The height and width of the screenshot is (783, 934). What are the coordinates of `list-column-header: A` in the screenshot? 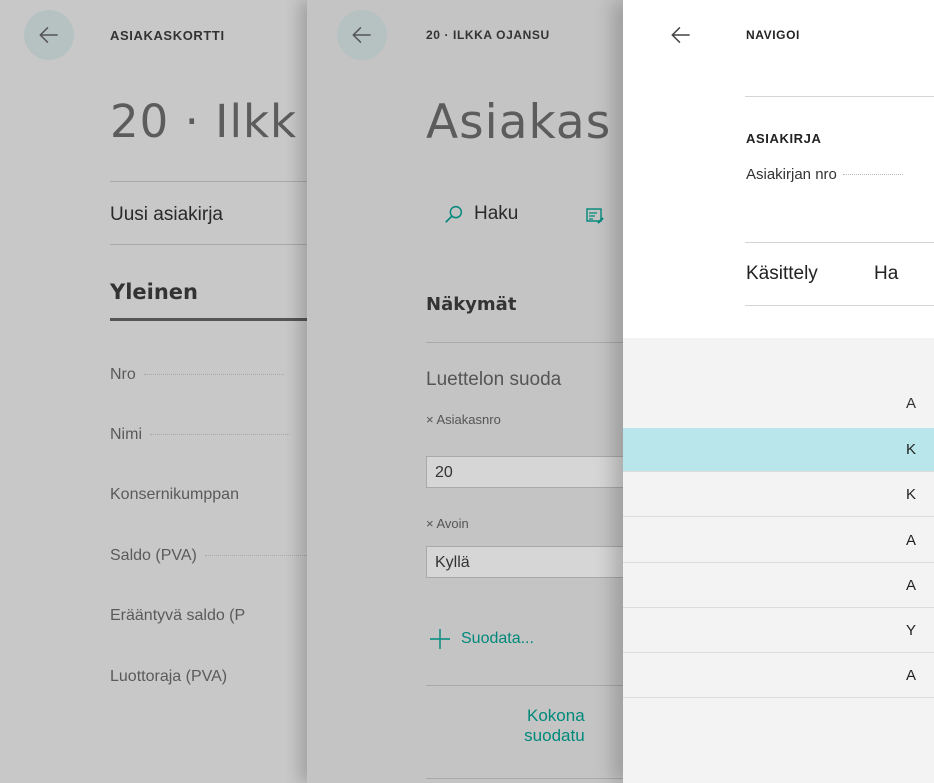 It's located at (911, 403).